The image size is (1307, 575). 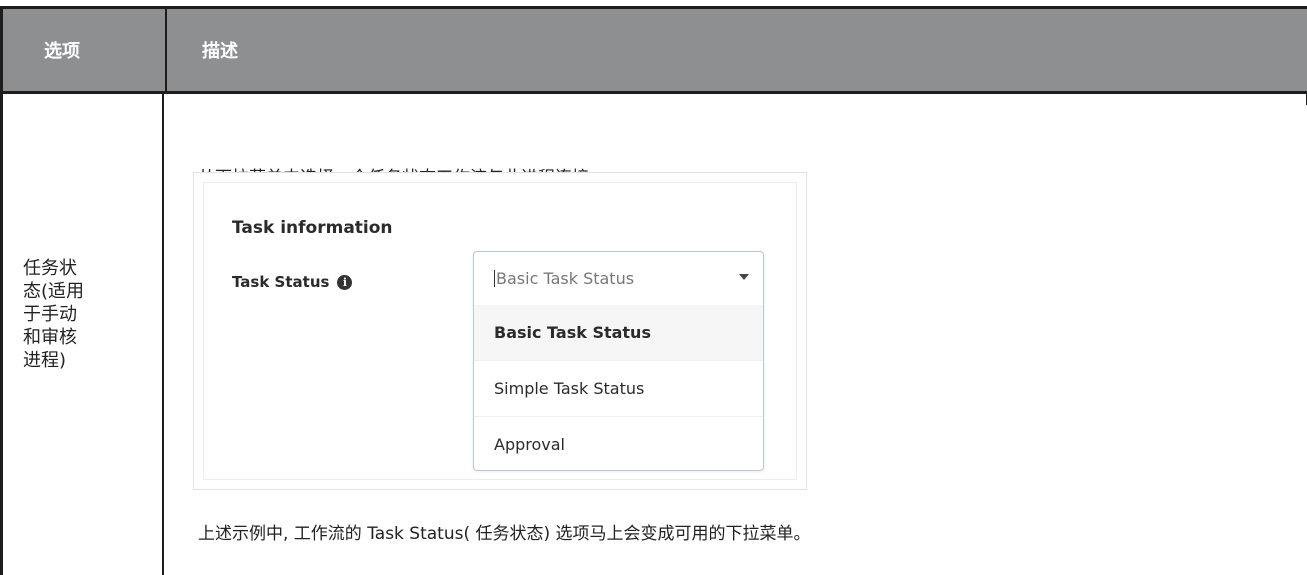 What do you see at coordinates (565, 278) in the screenshot?
I see `dropdown-current-value: Basic Task Status` at bounding box center [565, 278].